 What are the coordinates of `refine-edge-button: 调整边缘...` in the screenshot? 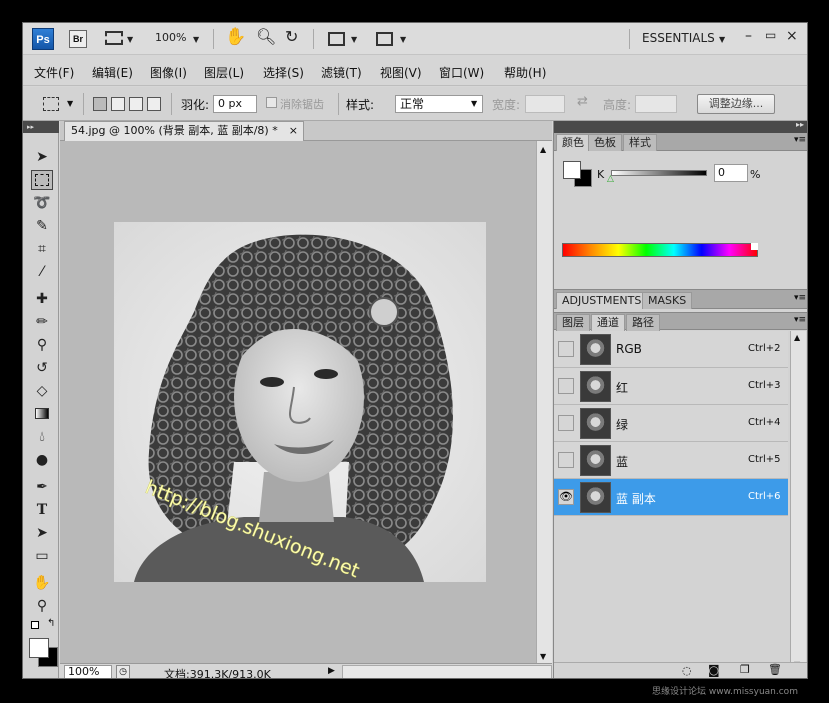 It's located at (736, 104).